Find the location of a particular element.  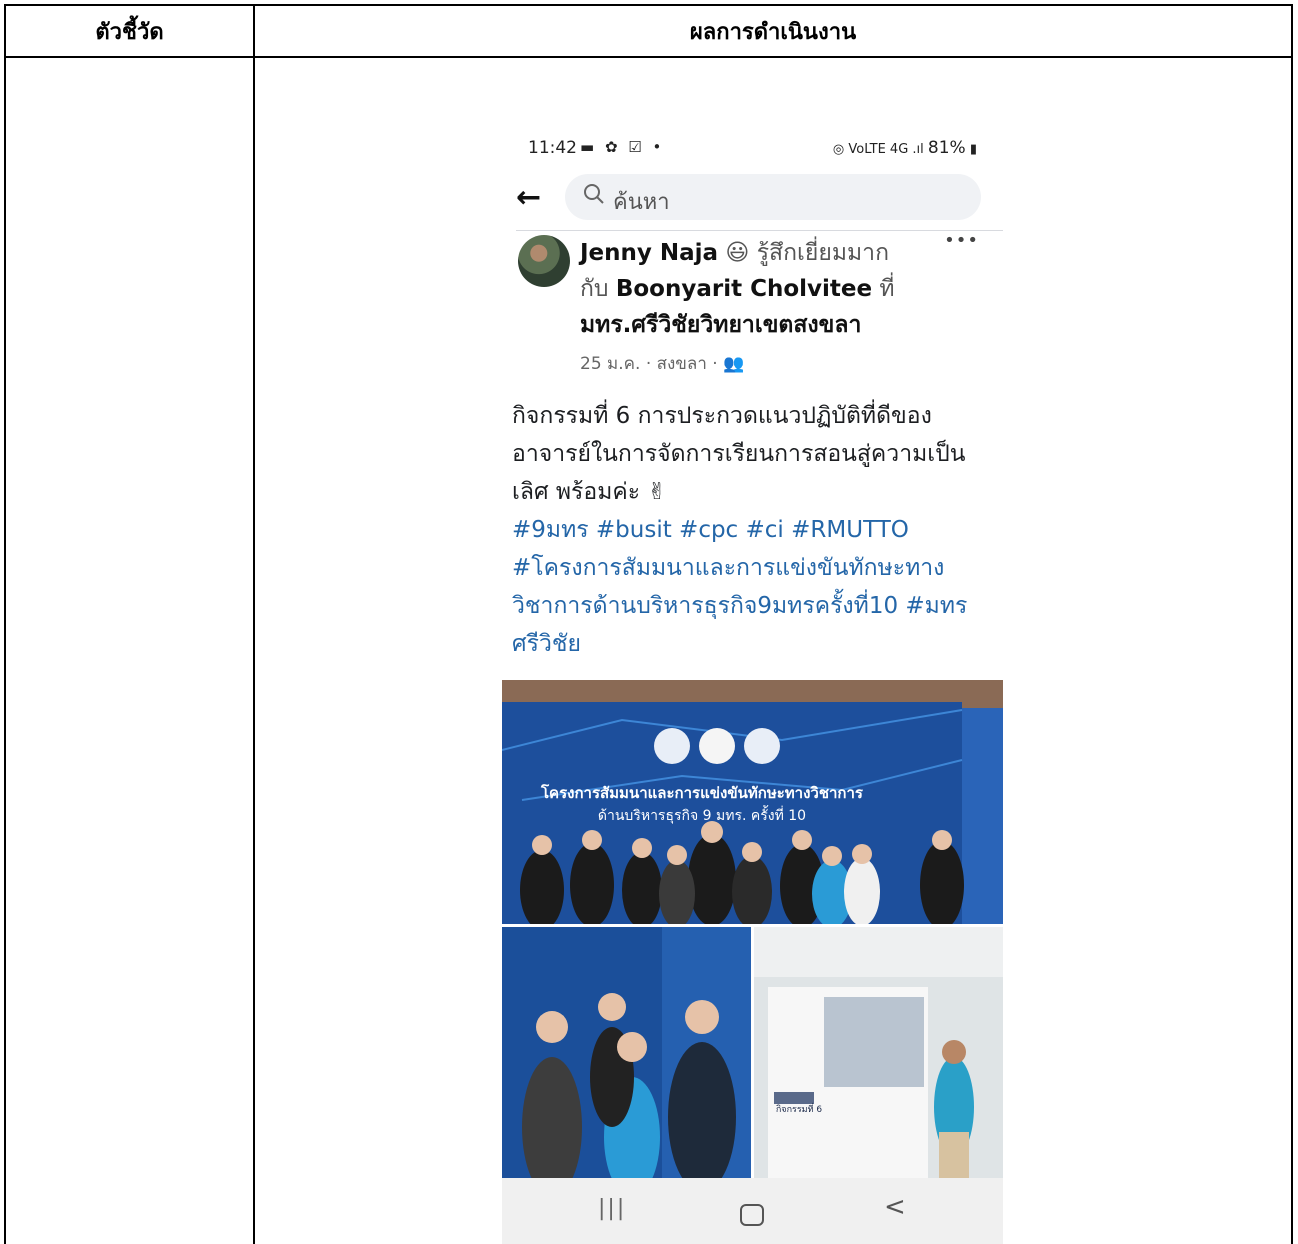

notification-icons: ▬ ✿ ☑ • is located at coordinates (622, 147).